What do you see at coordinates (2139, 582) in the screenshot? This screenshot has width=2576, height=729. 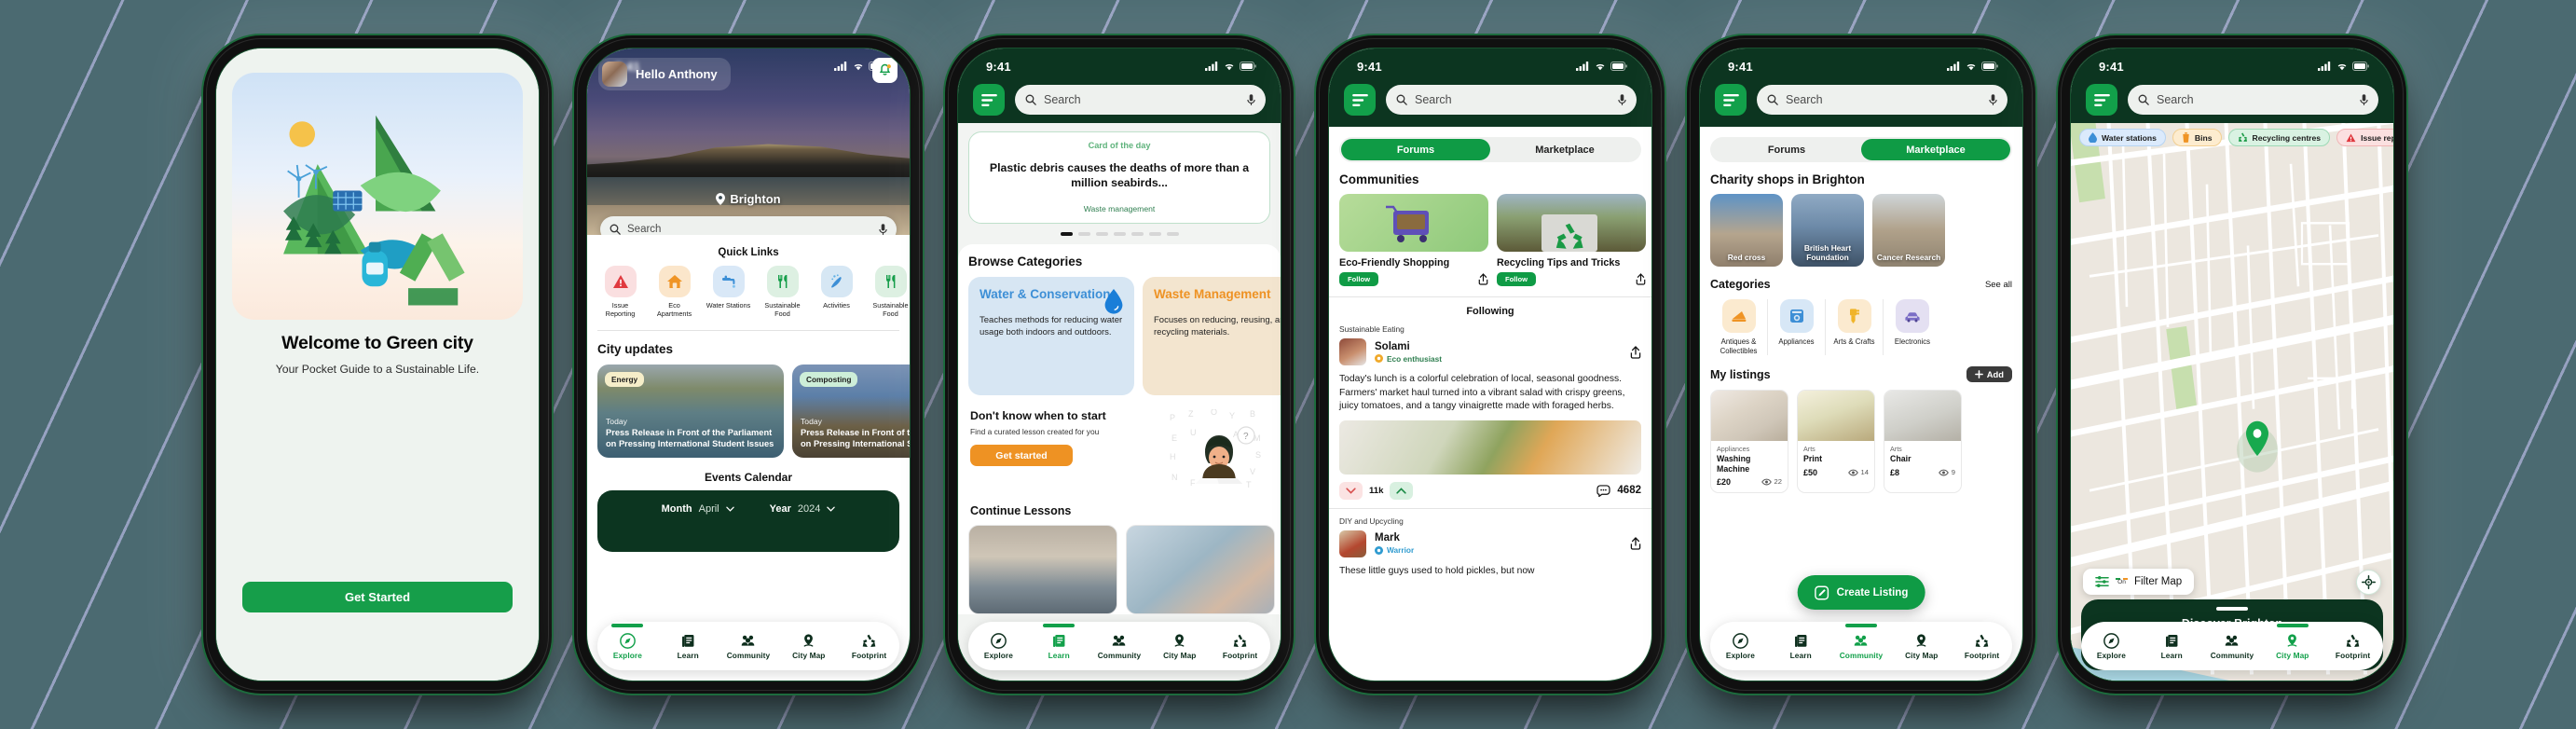 I see `filter-map-button: On Filter Map` at bounding box center [2139, 582].